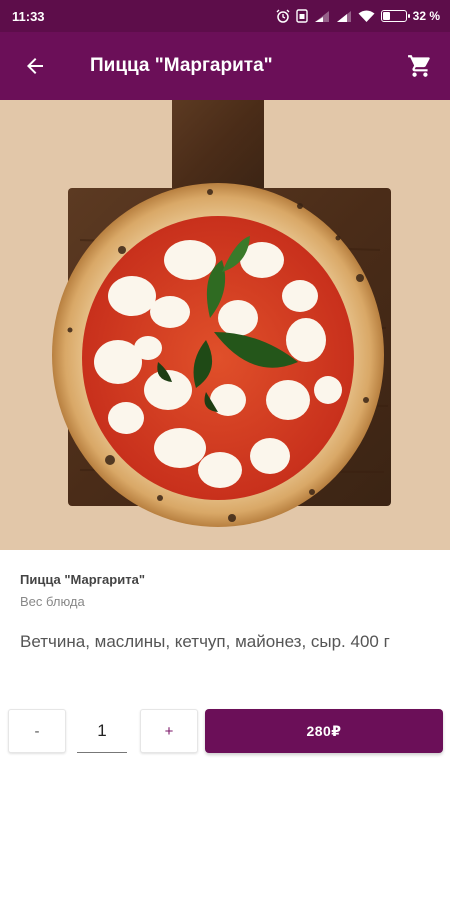 This screenshot has width=450, height=900. I want to click on quantity-input, so click(102, 730).